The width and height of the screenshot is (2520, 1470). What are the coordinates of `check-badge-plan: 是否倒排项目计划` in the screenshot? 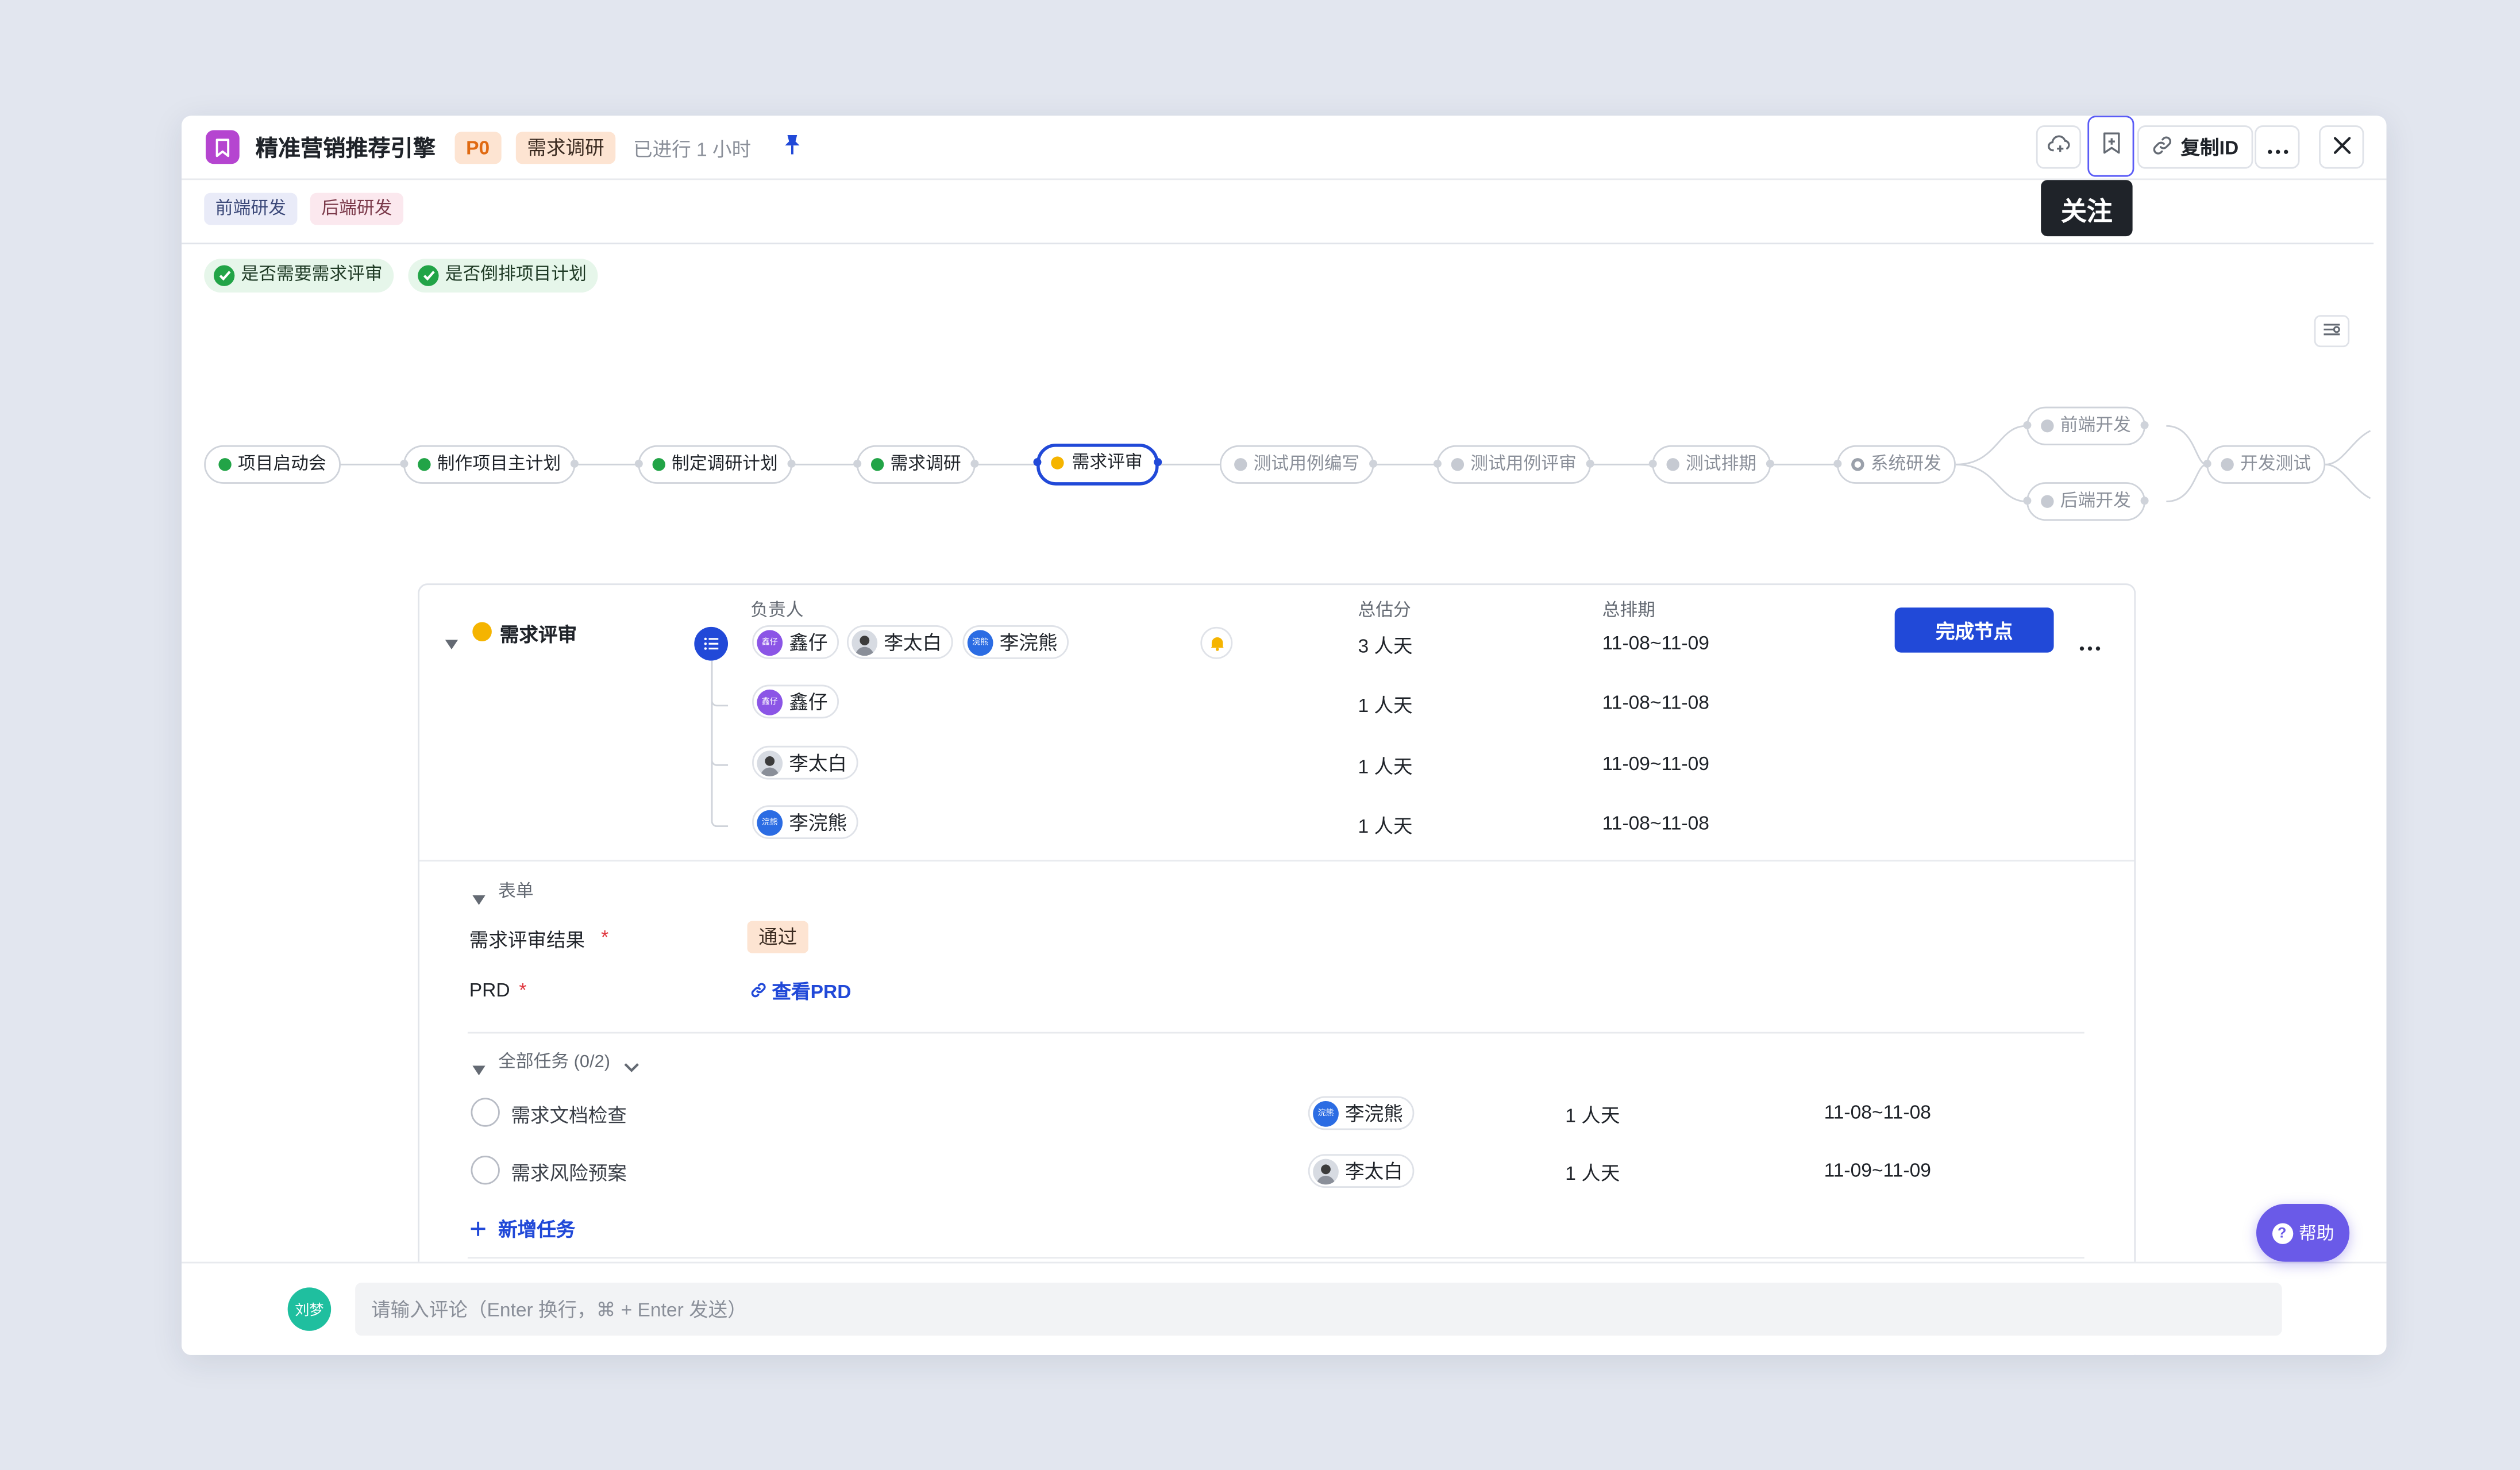 It's located at (503, 276).